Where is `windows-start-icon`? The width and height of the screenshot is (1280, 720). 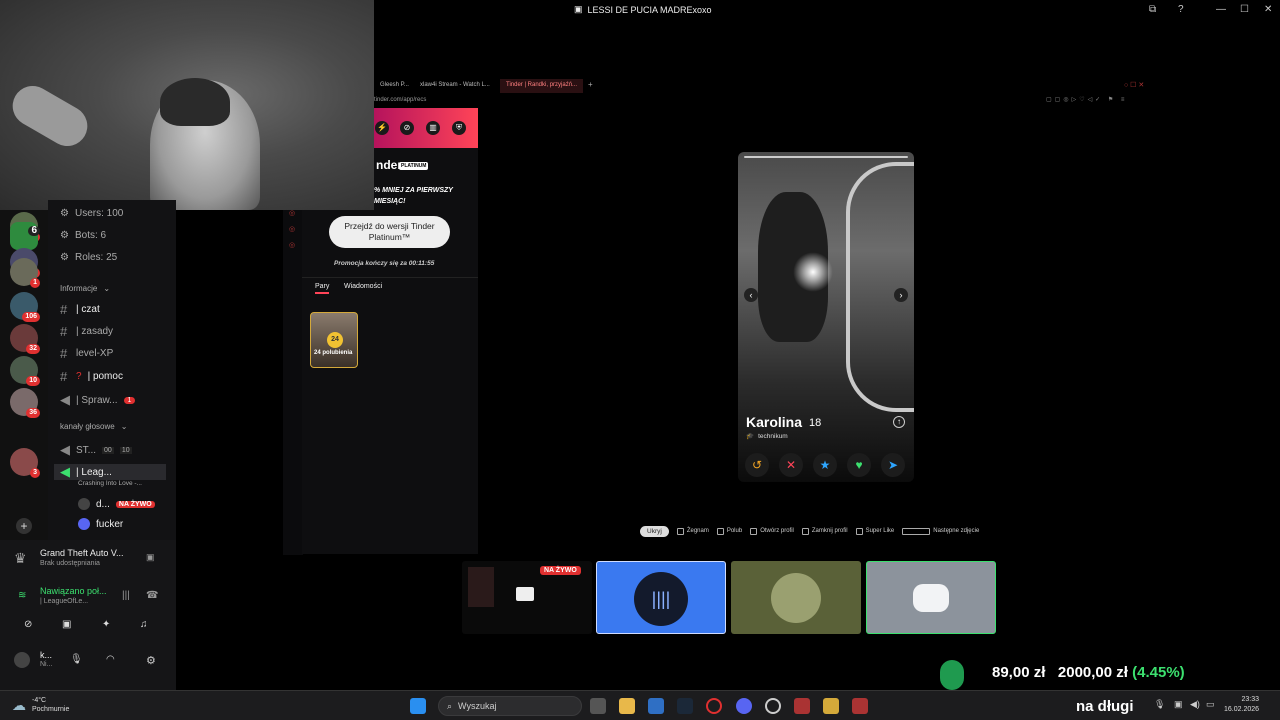 windows-start-icon is located at coordinates (418, 706).